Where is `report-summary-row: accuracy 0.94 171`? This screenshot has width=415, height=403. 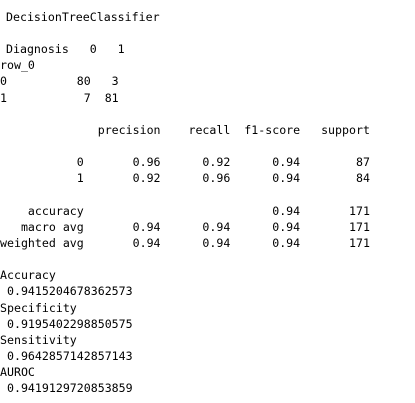 report-summary-row: accuracy 0.94 171 is located at coordinates (185, 211).